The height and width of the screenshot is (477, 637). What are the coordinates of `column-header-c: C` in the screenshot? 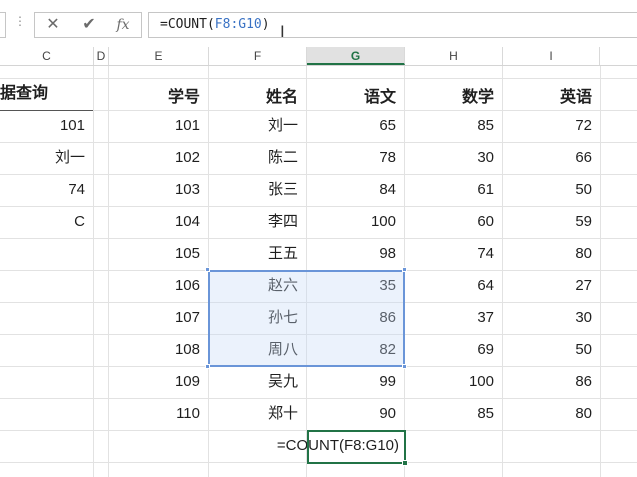 It's located at (47, 56).